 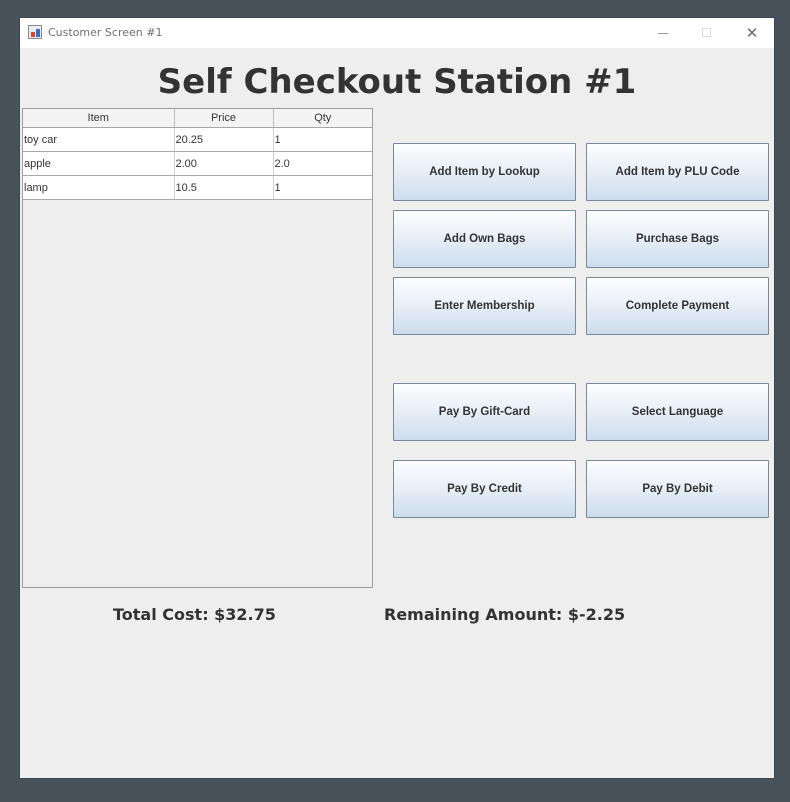 I want to click on maximize-button, so click(x=708, y=33).